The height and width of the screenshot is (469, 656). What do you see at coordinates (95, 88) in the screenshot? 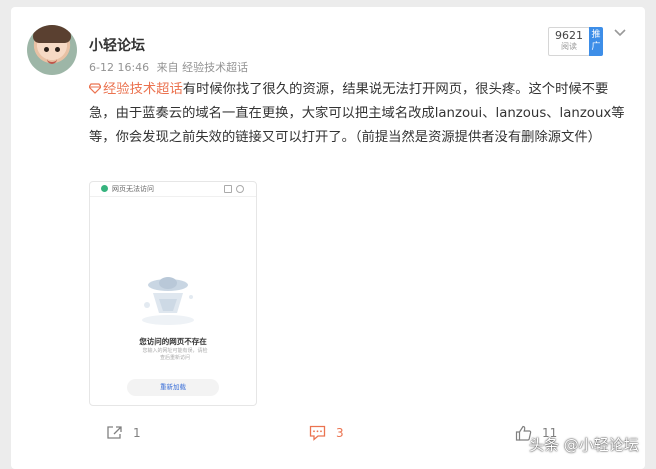
I see `diamond-icon` at bounding box center [95, 88].